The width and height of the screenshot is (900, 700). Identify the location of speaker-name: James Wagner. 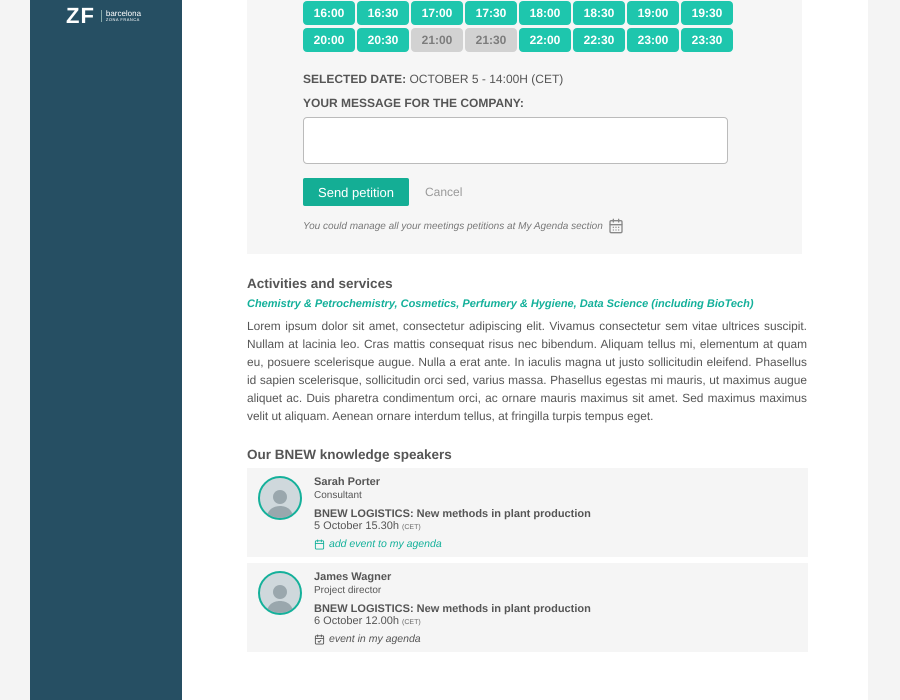
(353, 577).